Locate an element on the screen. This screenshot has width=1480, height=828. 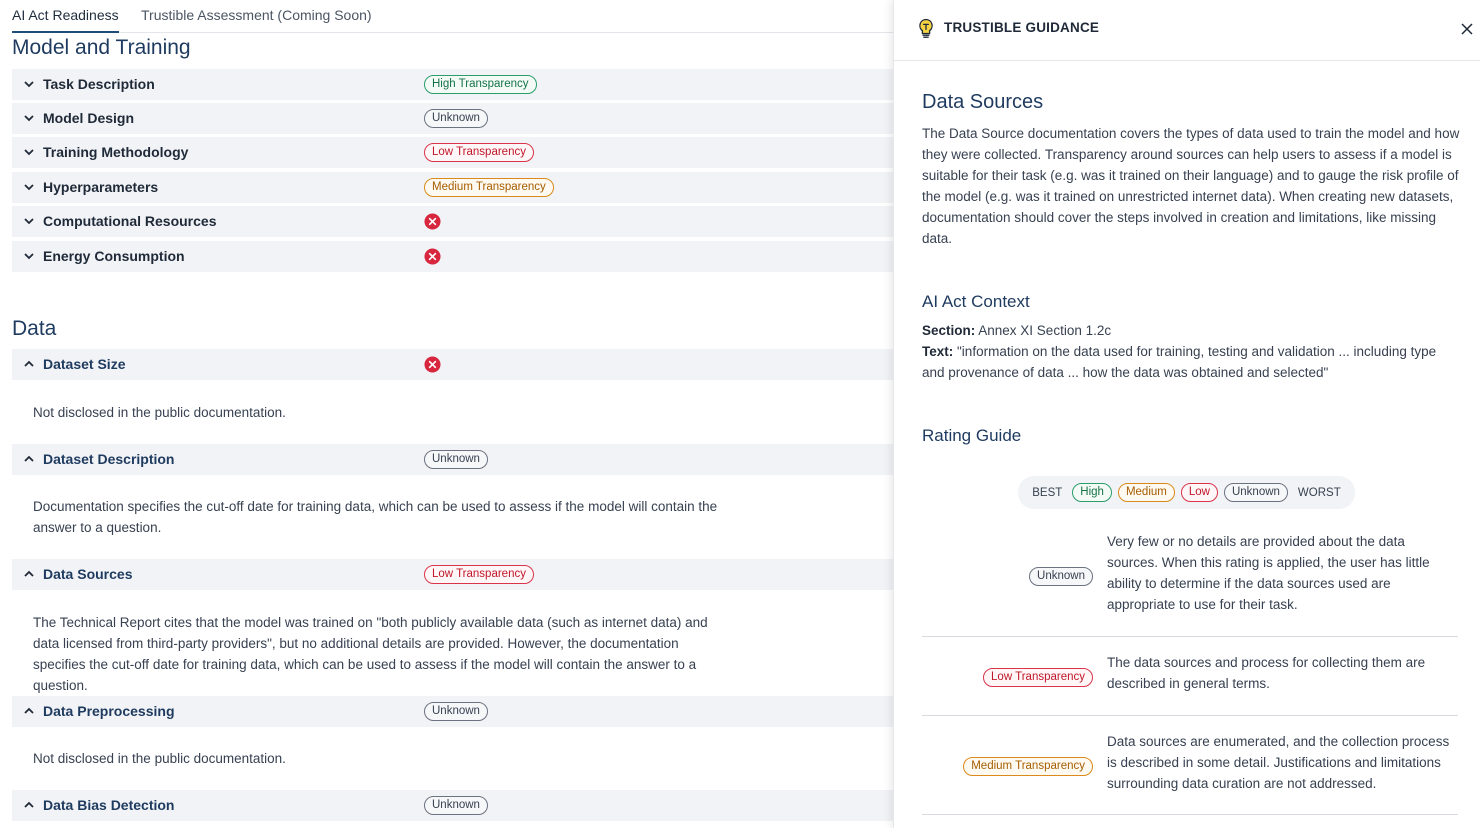
accordion-model-design: Model Design Unknown is located at coordinates (452, 118).